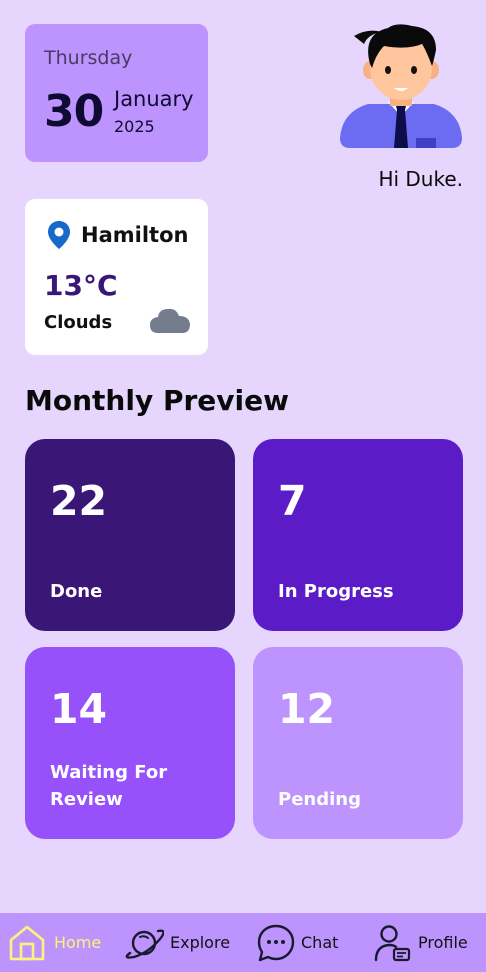  I want to click on nav-item-home: Home, so click(54, 942).